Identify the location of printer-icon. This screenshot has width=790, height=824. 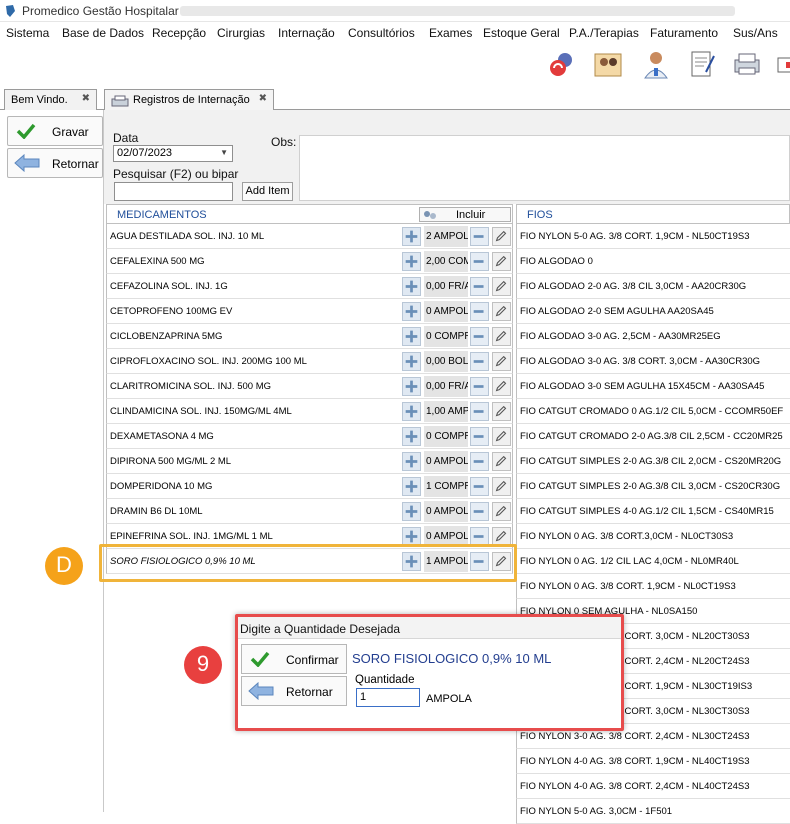
(747, 64).